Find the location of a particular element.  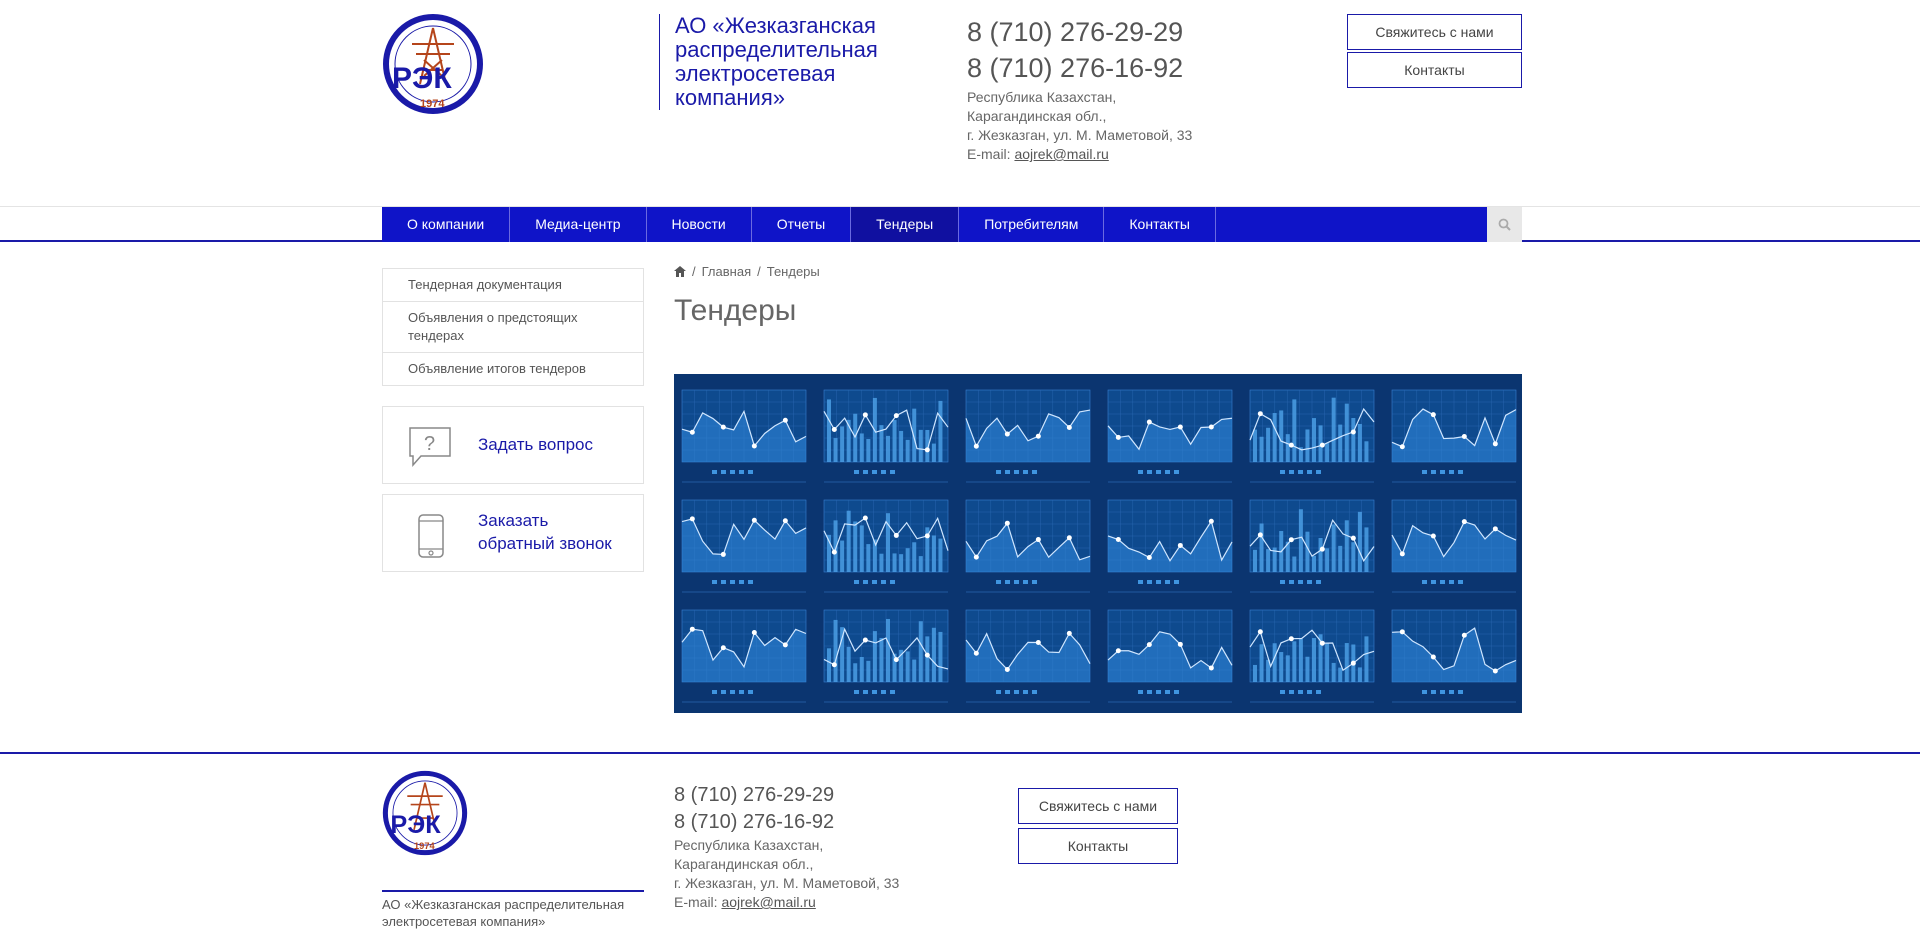

address-line-3: г. Жезказган, ул. М. Маметовой, 33 is located at coordinates (1080, 135).